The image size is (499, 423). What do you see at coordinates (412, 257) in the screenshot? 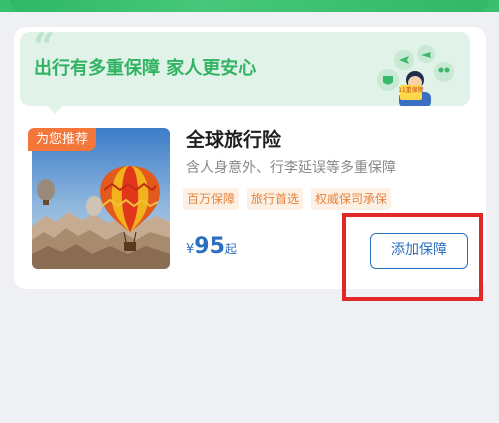
I see `highlight-annotation-box` at bounding box center [412, 257].